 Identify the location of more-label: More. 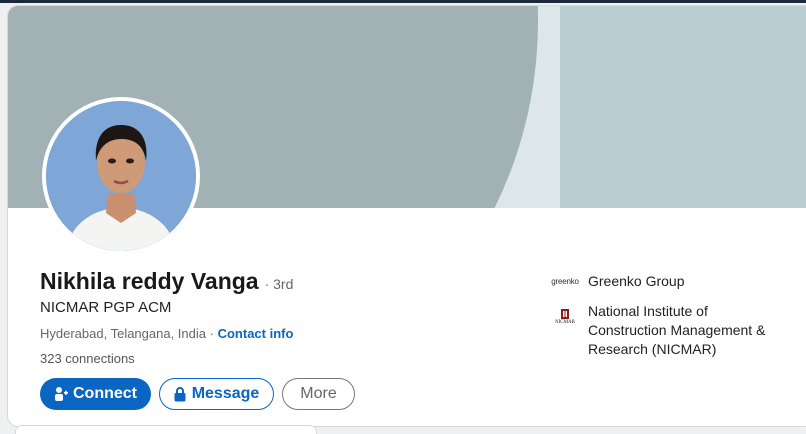
(318, 393).